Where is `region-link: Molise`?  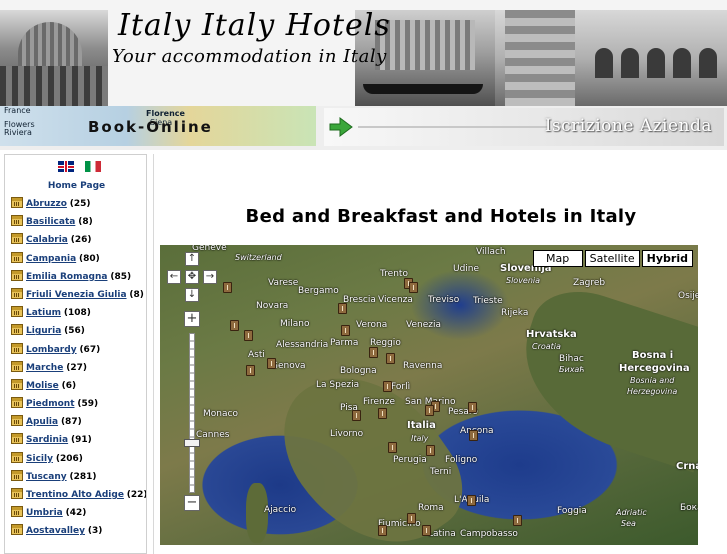
region-link: Molise is located at coordinates (42, 386).